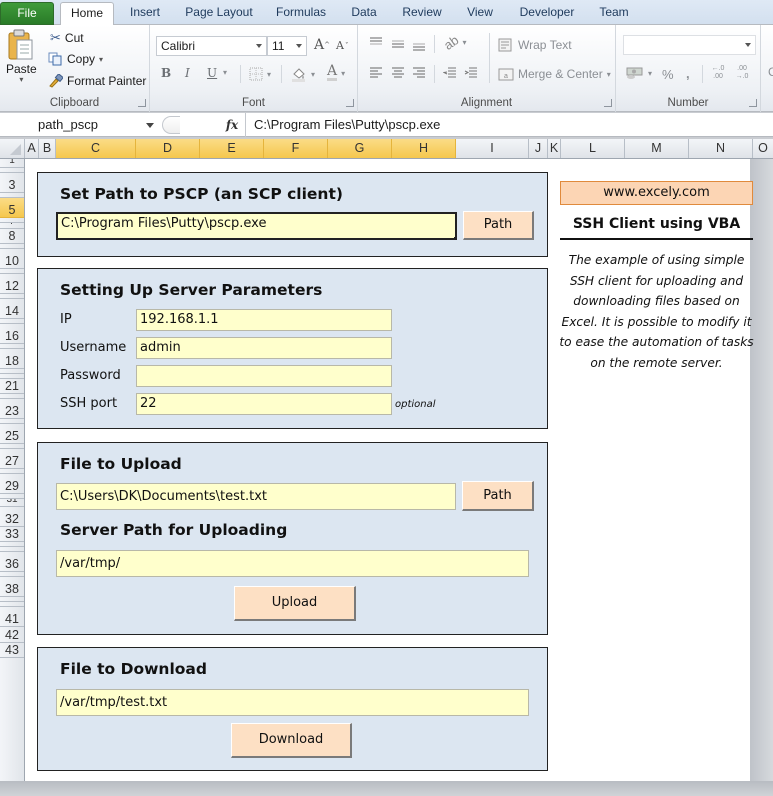  What do you see at coordinates (225, 72) in the screenshot?
I see `underline-dropdown-icon: ▾` at bounding box center [225, 72].